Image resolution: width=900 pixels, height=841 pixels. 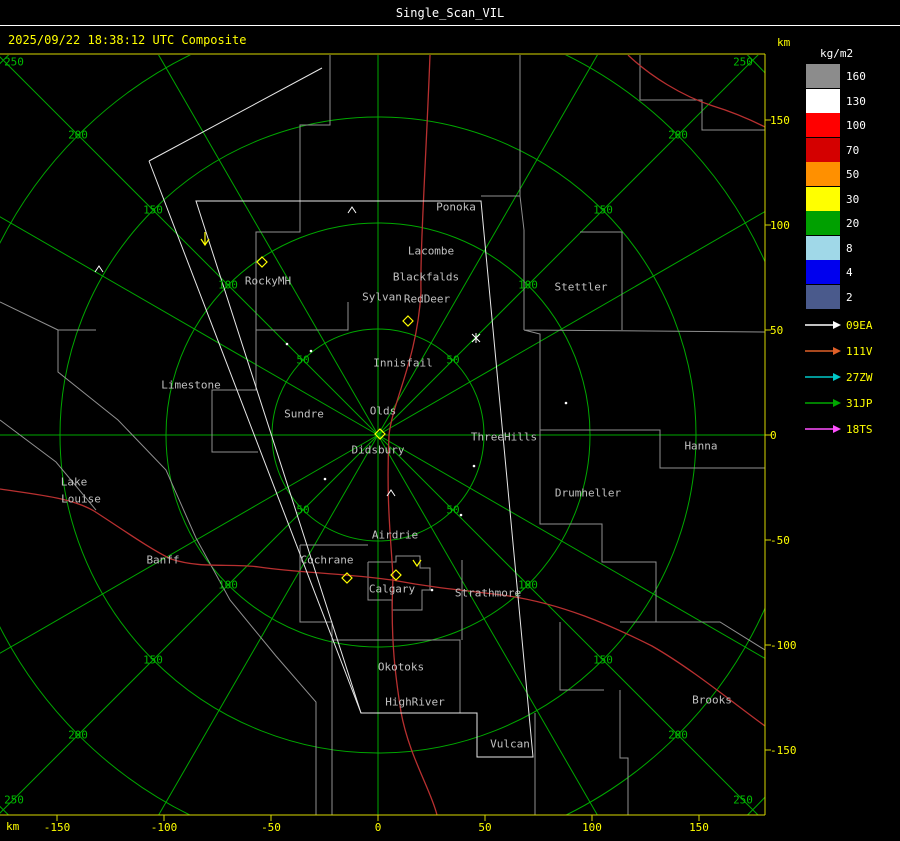 I want to click on site-arrow-111V, so click(x=823, y=351).